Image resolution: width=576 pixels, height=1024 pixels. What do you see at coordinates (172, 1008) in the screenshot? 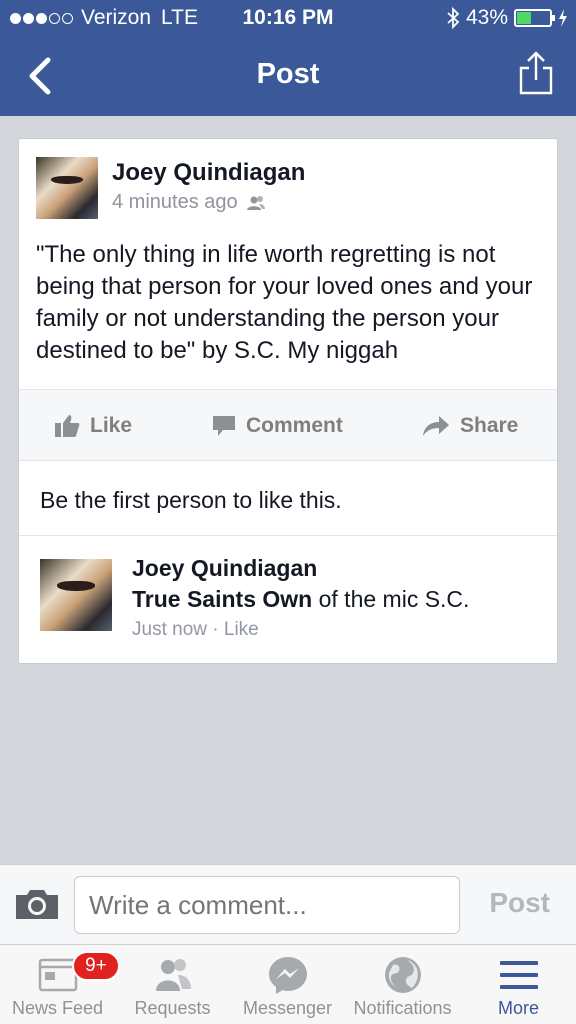
I see `tab-label: Requests` at bounding box center [172, 1008].